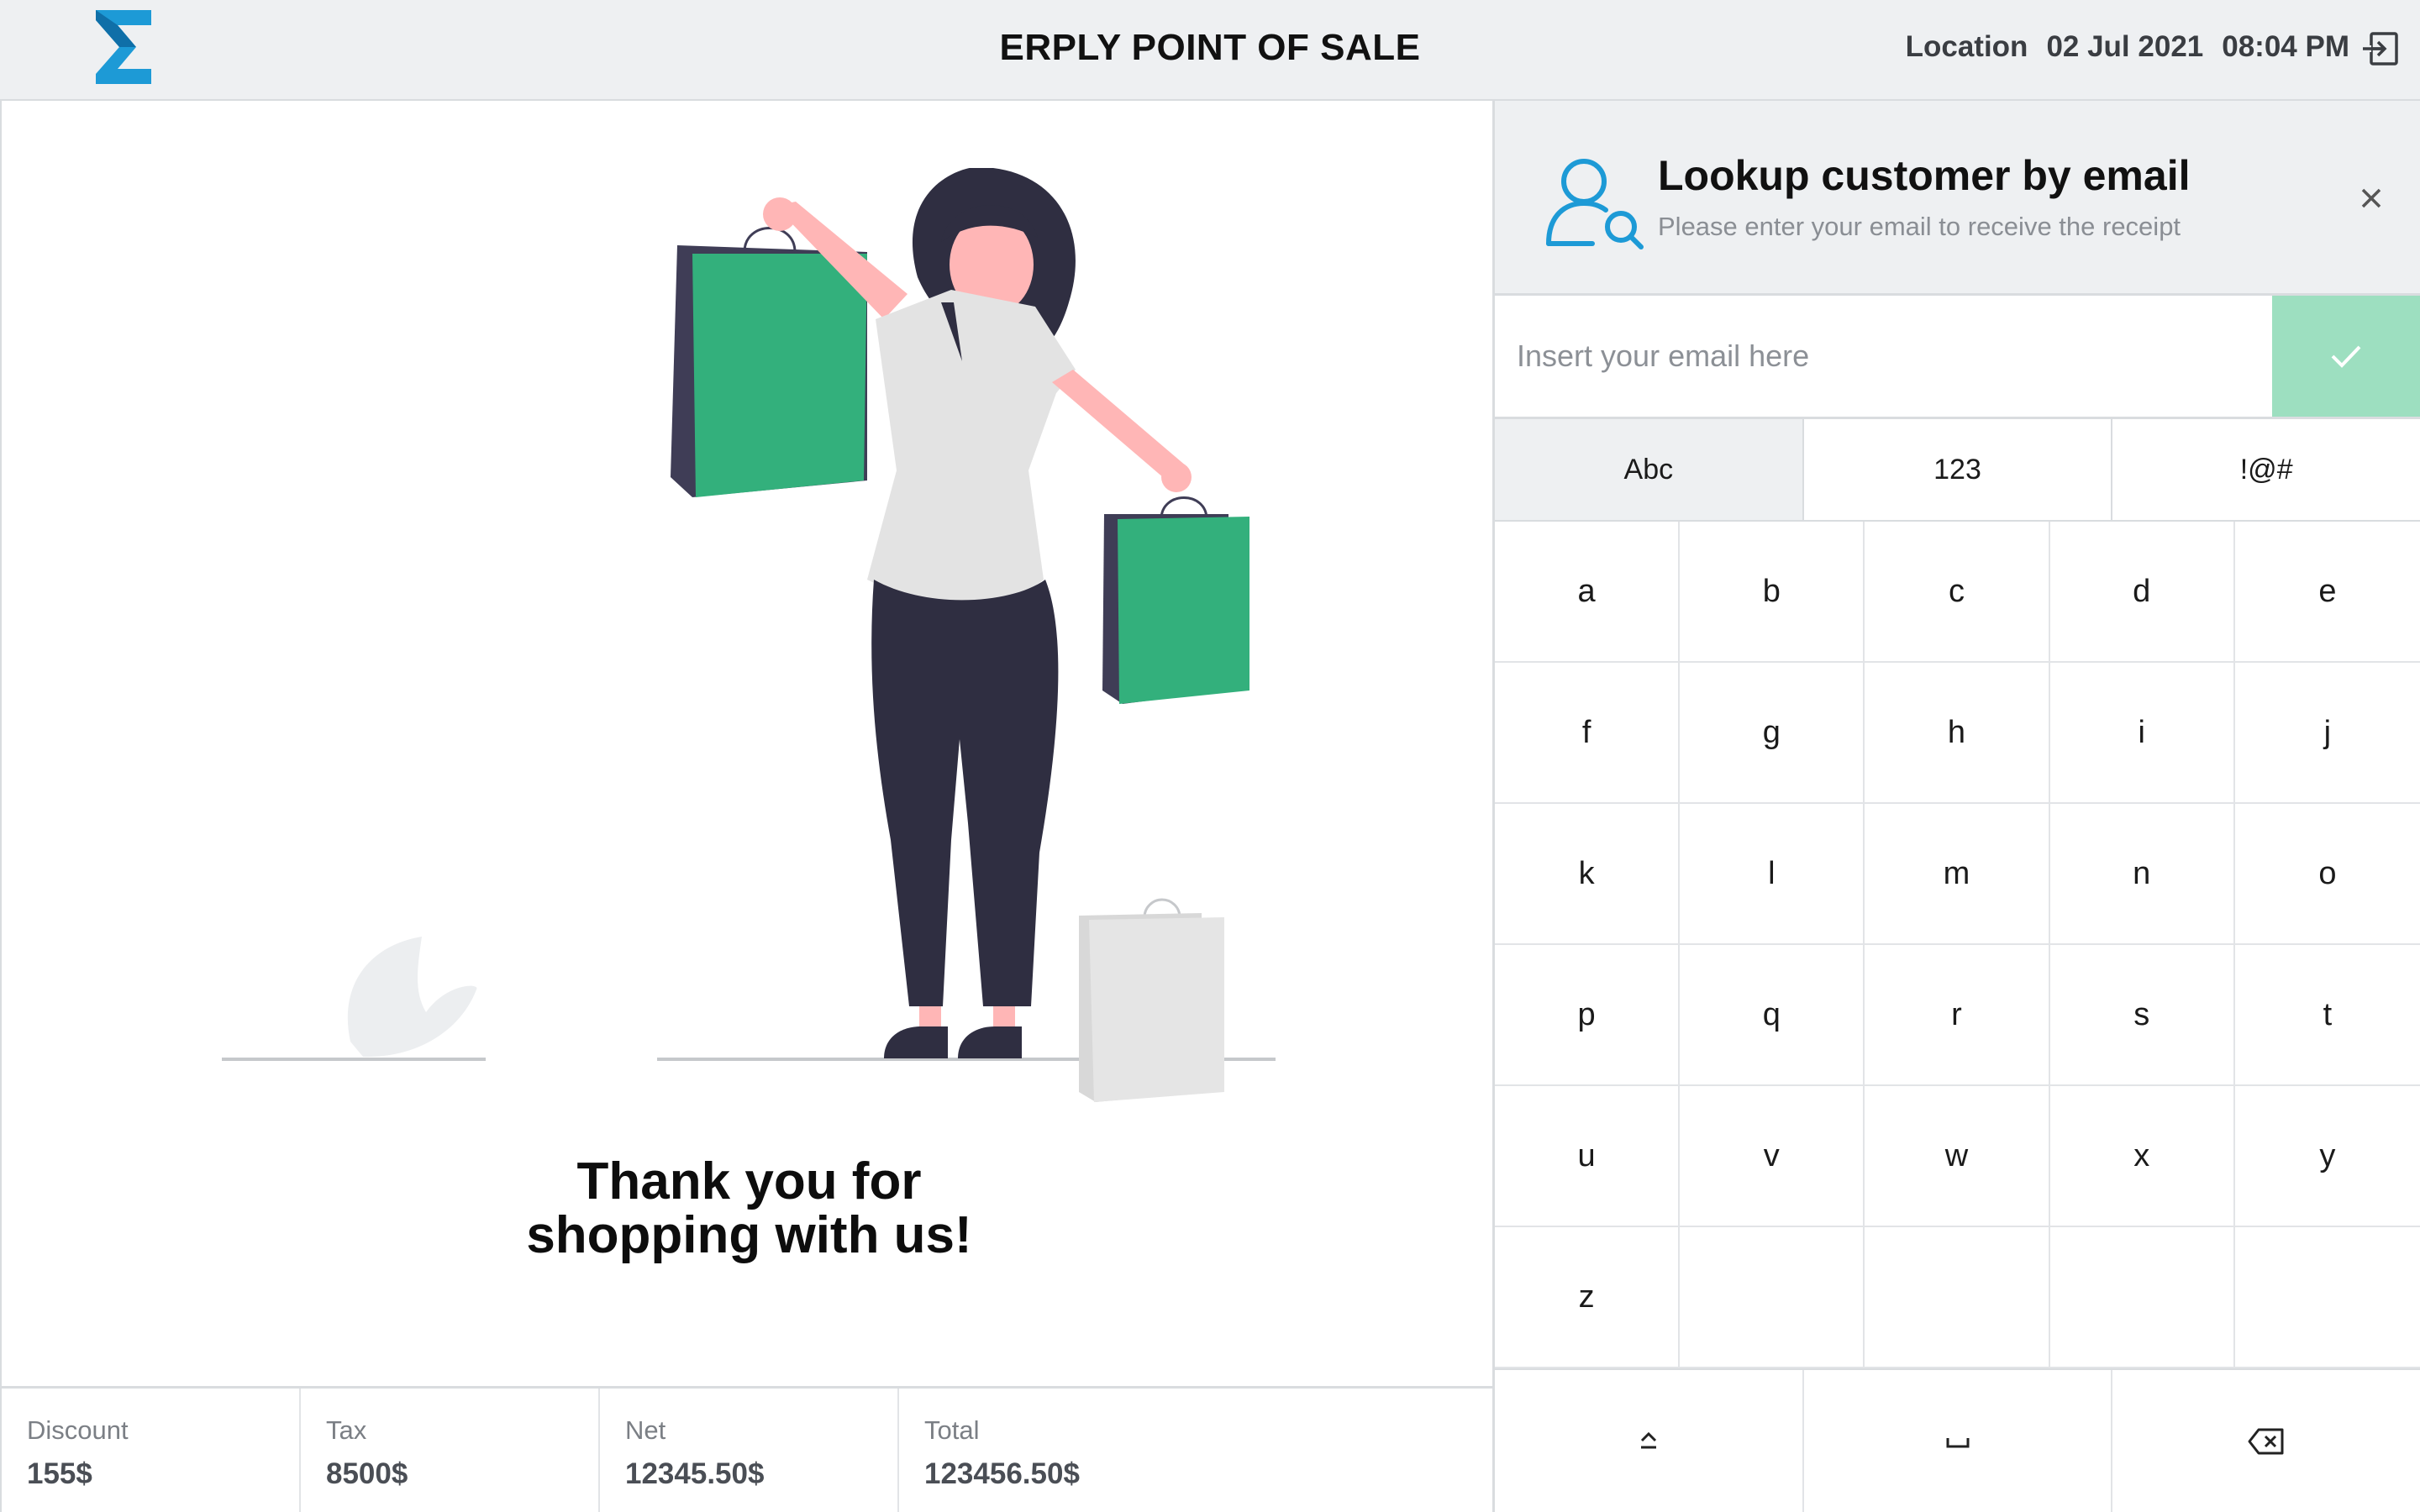  What do you see at coordinates (645, 1430) in the screenshot?
I see `net-label: Net` at bounding box center [645, 1430].